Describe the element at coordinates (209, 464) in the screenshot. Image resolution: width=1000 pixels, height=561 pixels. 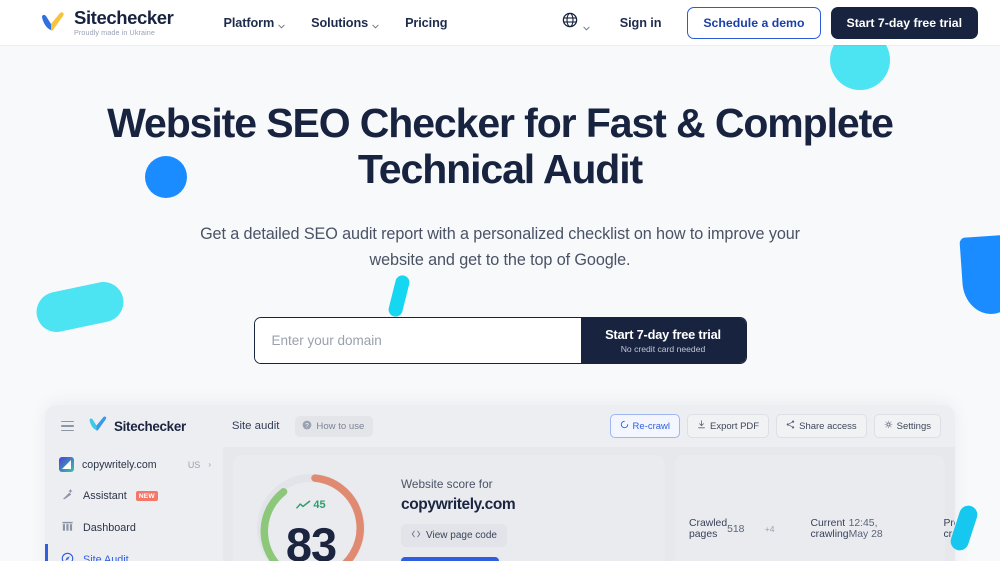
I see `chevron-right-icon: ›` at that location.